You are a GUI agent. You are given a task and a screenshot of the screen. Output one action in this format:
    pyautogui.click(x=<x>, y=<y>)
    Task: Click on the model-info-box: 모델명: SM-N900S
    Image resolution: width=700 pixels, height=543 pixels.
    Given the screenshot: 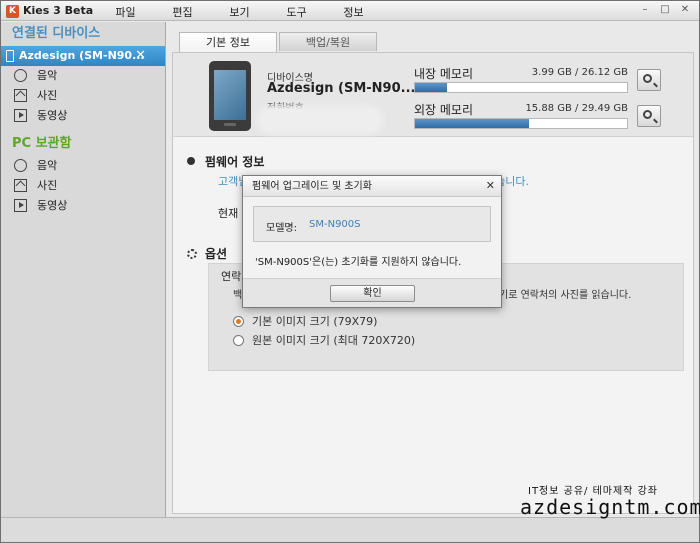 What is the action you would take?
    pyautogui.click(x=372, y=224)
    